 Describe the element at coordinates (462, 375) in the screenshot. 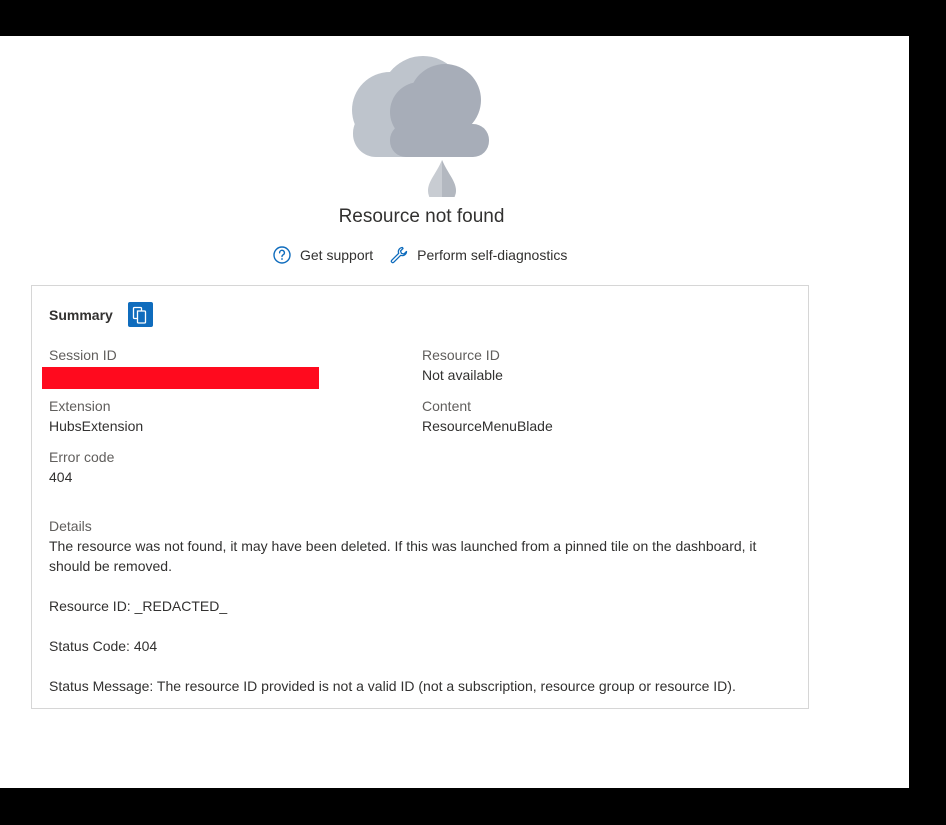

I see `resource-id-value: Not available` at that location.